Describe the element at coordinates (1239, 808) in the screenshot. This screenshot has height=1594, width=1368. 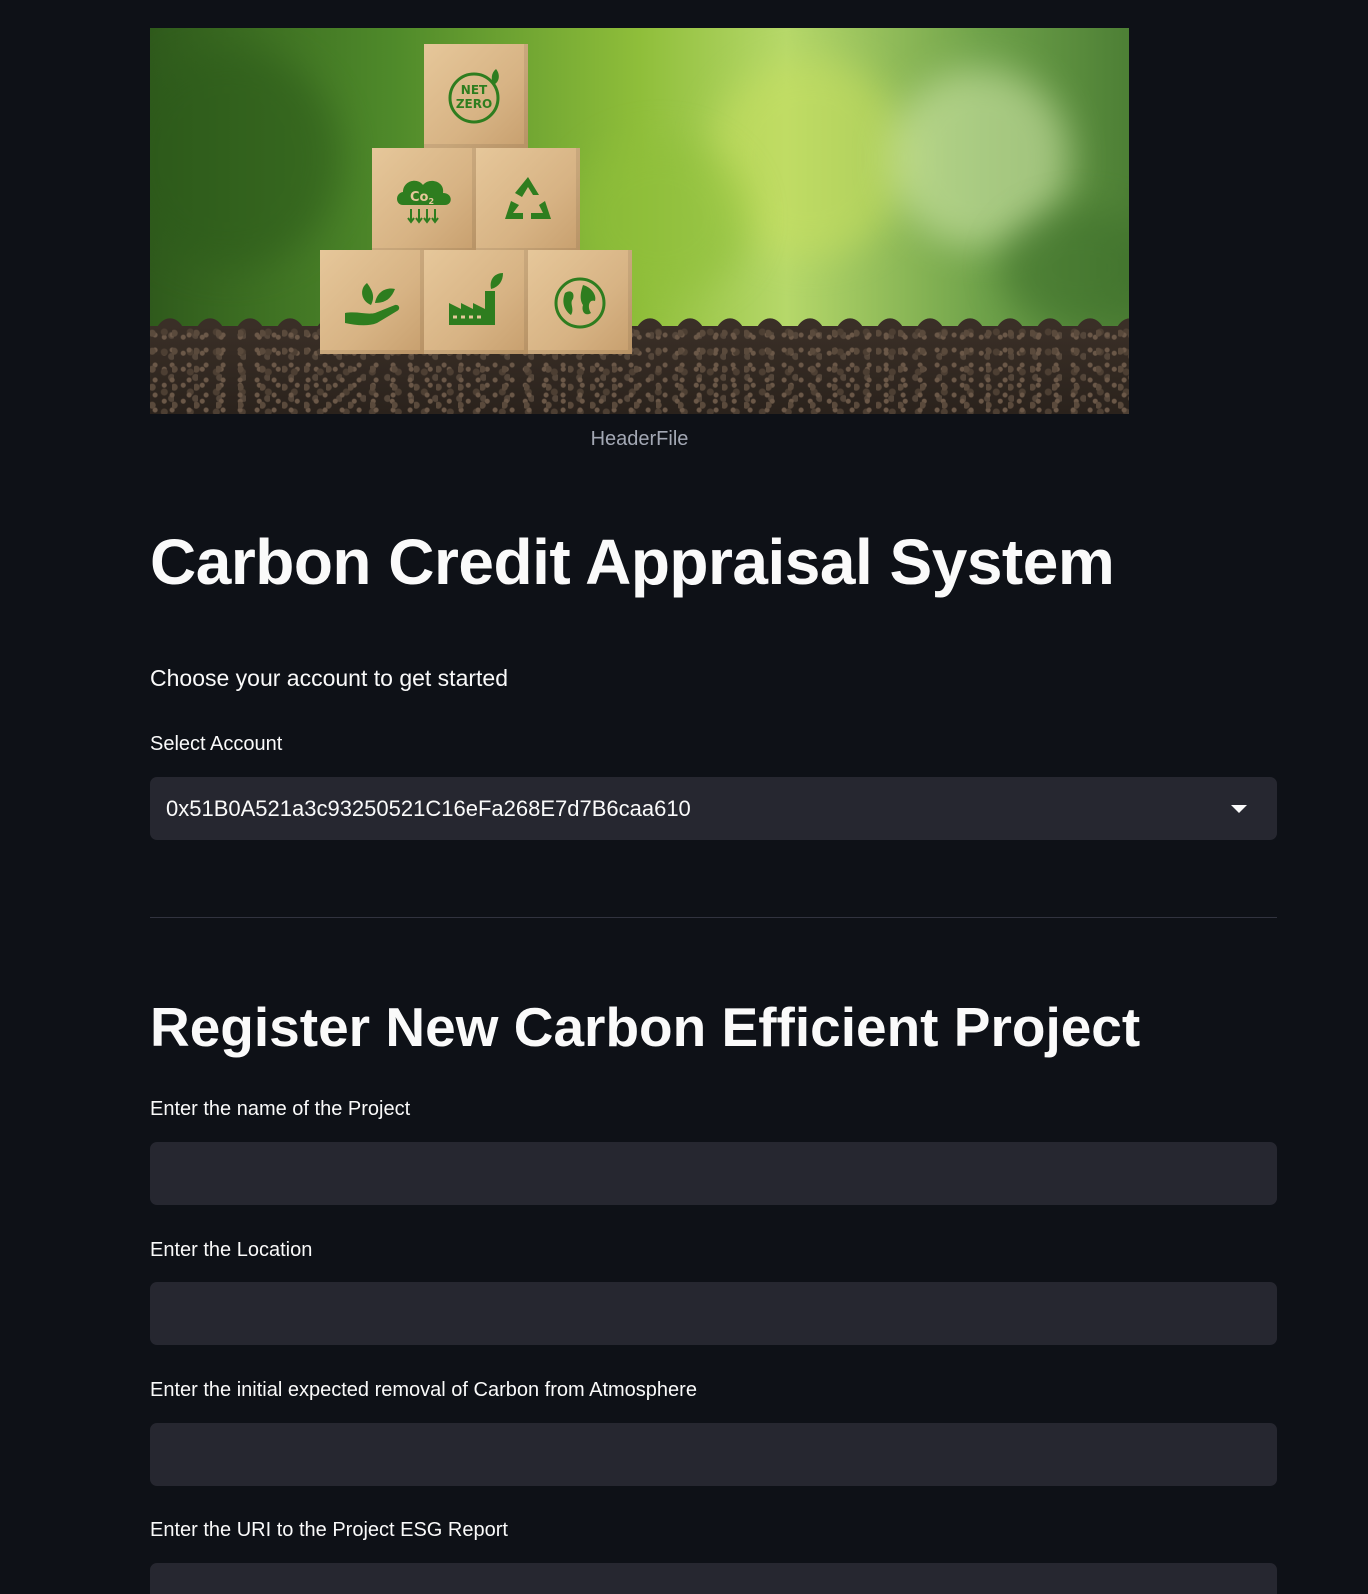
I see `chevron-down-icon` at that location.